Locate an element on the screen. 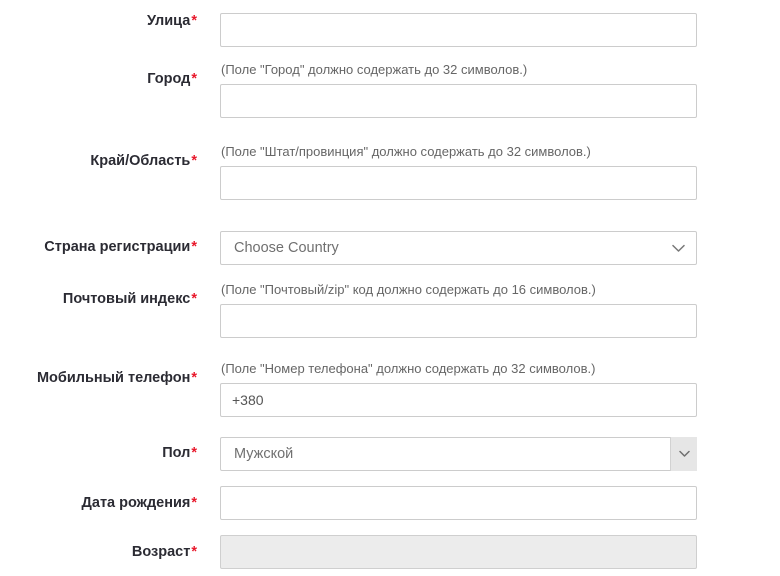  label-gender: Пол* is located at coordinates (179, 453).